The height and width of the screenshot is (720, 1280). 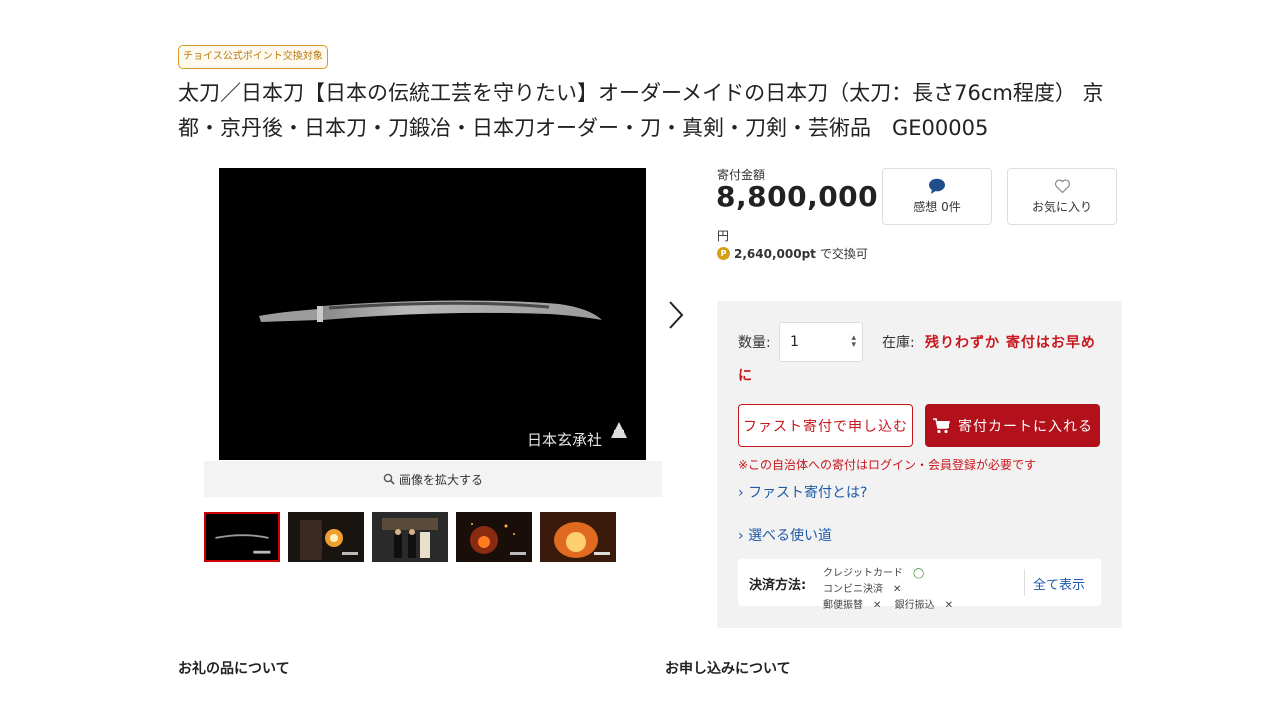 I want to click on payment-methods-box: 決済方法: クレジットカード ◯ コンビニ決済 ✕ 郵便振替 ✕ 銀行振込 ✕ 全て表示, so click(x=919, y=585).